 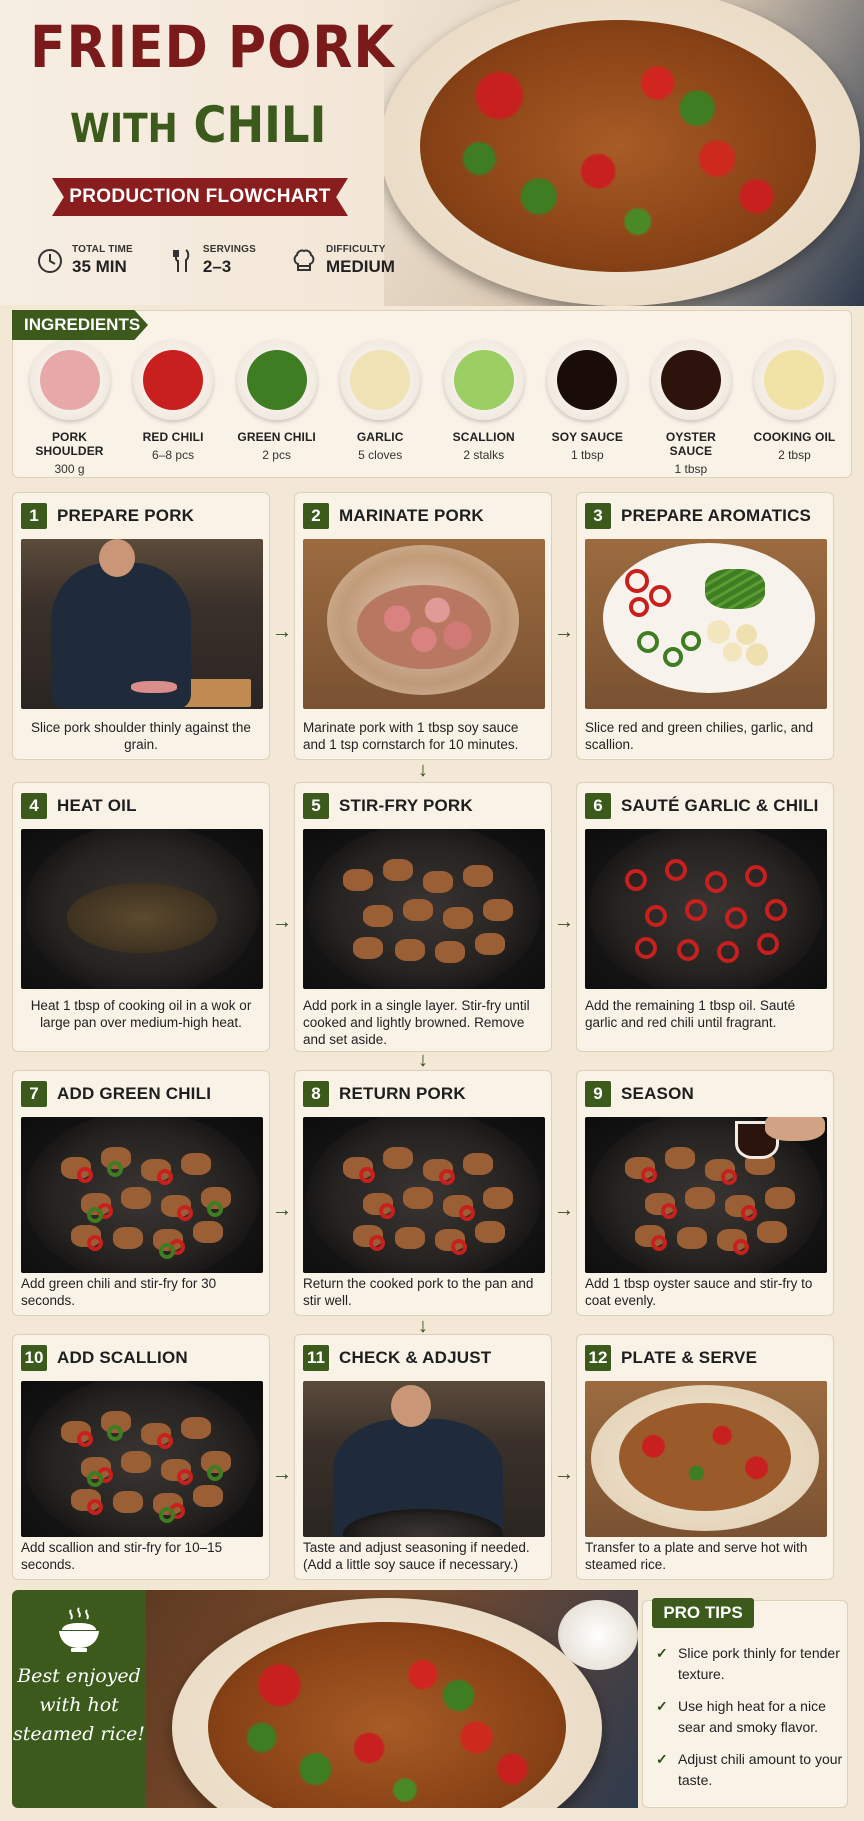 What do you see at coordinates (212, 47) in the screenshot?
I see `page-title: FRIED PORK` at bounding box center [212, 47].